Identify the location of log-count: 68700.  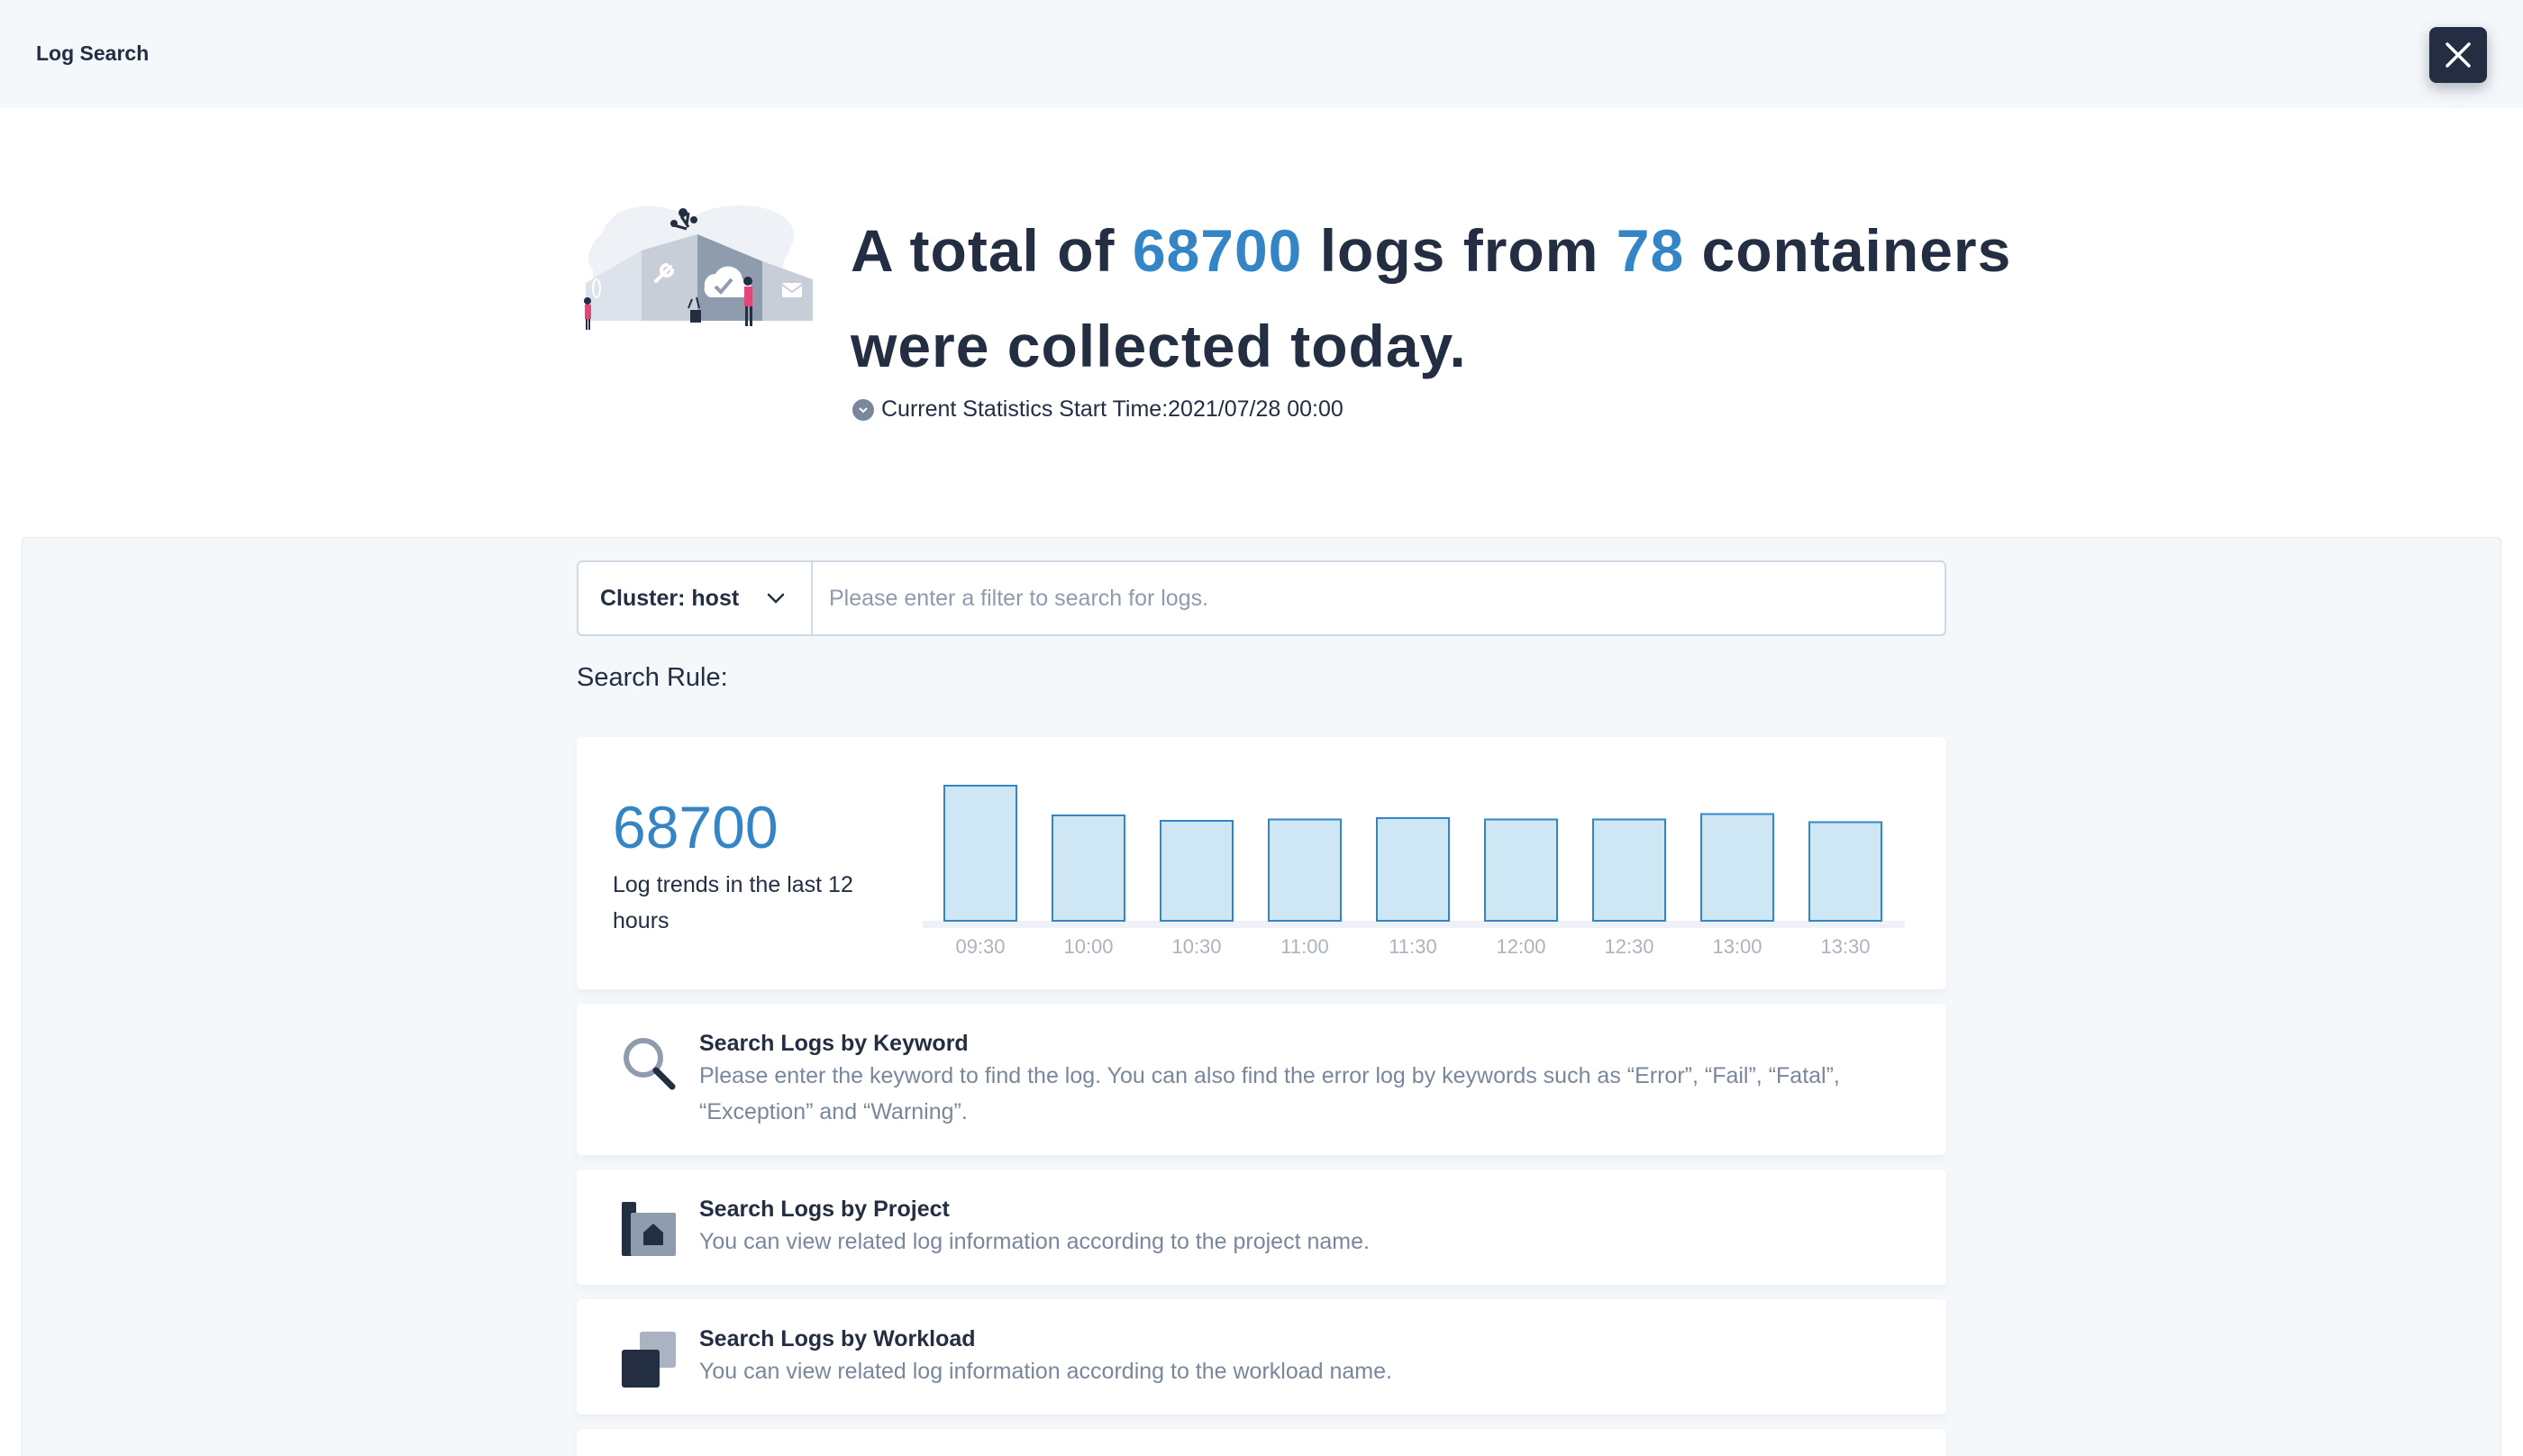
(1217, 250).